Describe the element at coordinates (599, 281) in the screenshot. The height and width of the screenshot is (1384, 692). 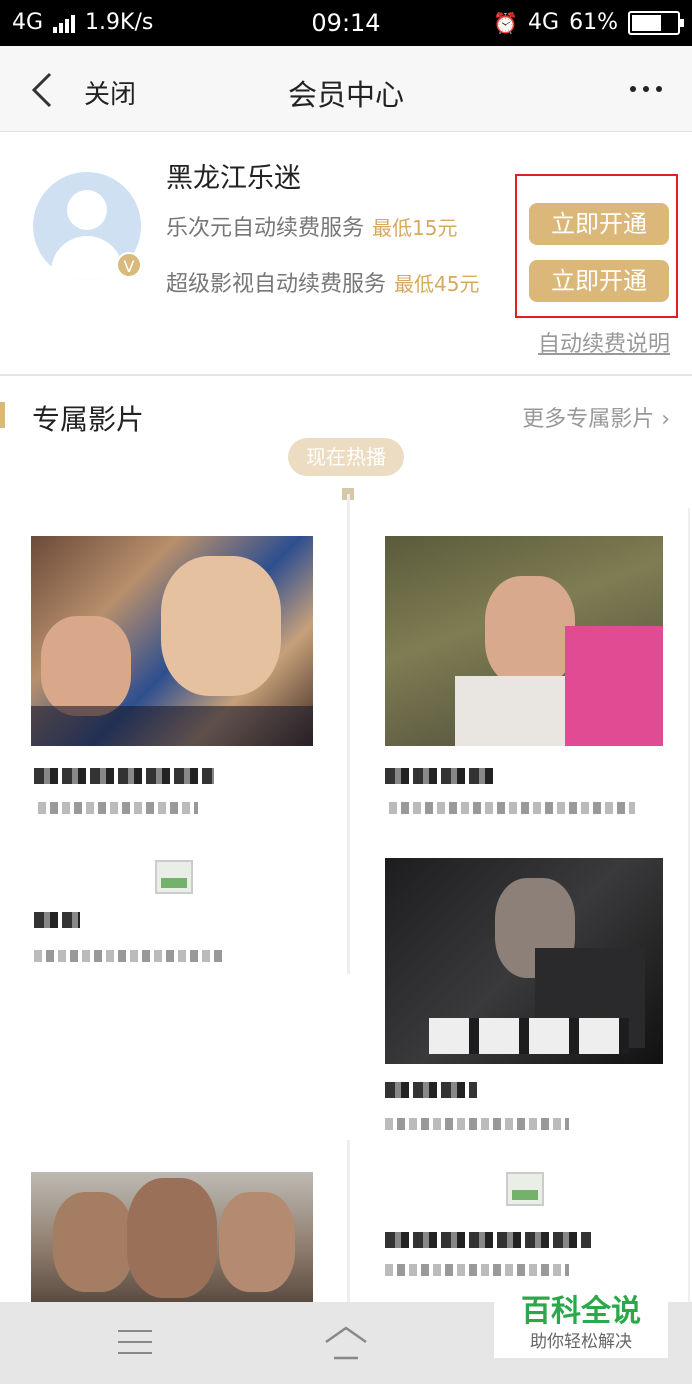
I see `open-super-video-button: 立即开通` at that location.